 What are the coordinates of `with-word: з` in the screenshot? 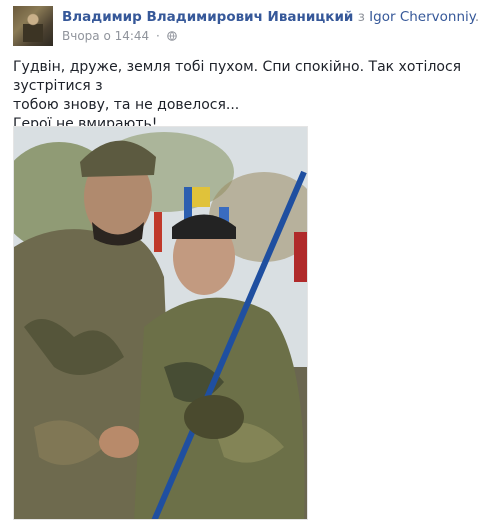 It's located at (361, 17).